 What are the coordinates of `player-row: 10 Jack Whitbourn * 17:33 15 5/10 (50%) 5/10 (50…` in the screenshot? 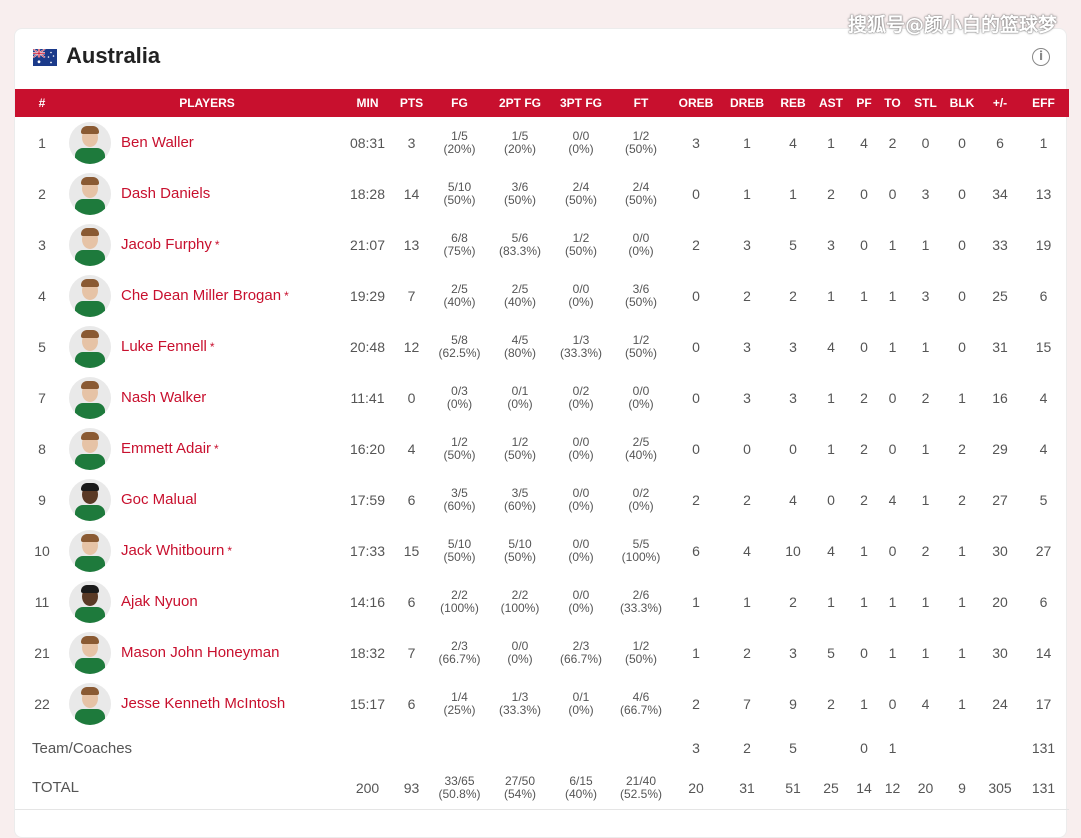 It's located at (542, 550).